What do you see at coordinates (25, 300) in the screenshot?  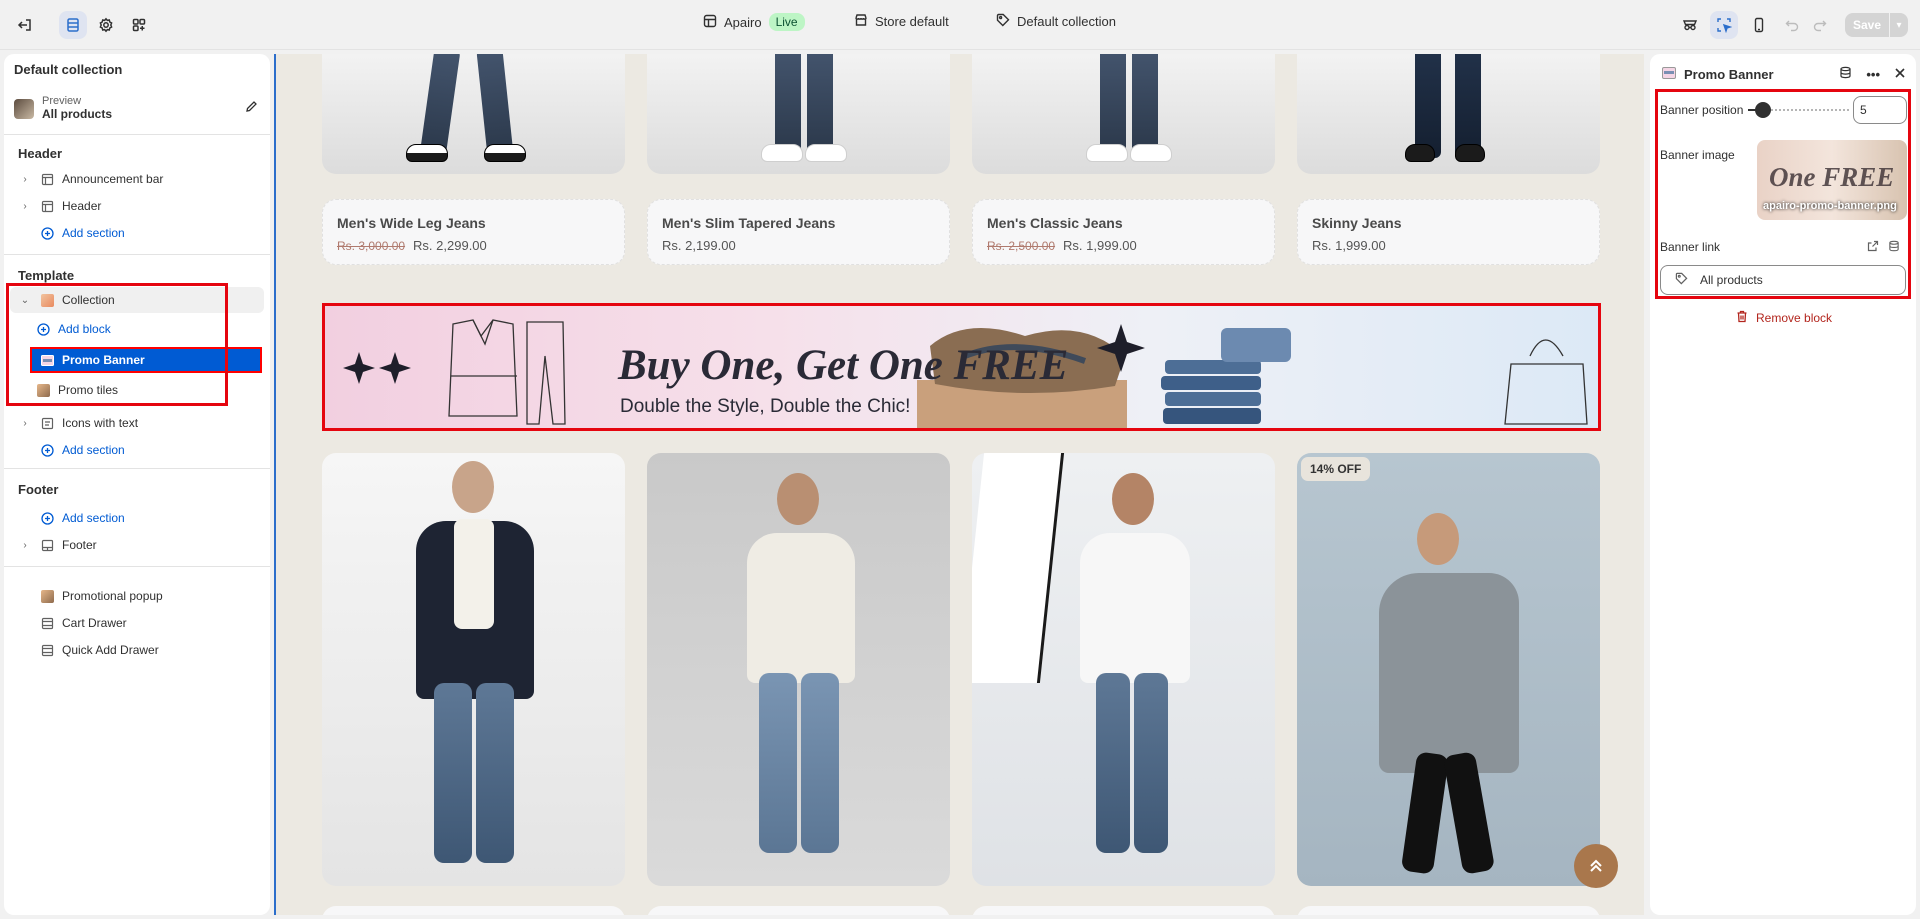 I see `chevron-down-icon: ⌄` at bounding box center [25, 300].